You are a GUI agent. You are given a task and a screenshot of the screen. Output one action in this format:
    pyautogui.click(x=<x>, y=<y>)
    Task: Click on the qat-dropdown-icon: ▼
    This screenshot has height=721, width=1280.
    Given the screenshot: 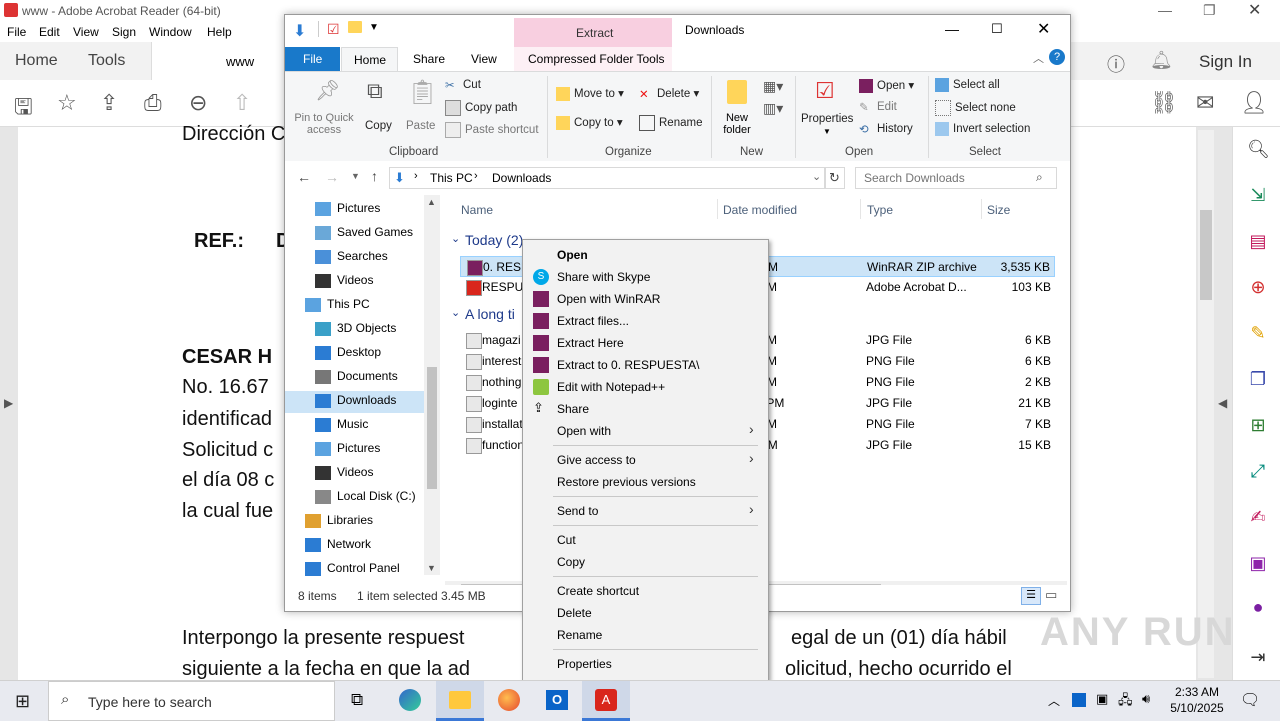 What is the action you would take?
    pyautogui.click(x=374, y=27)
    